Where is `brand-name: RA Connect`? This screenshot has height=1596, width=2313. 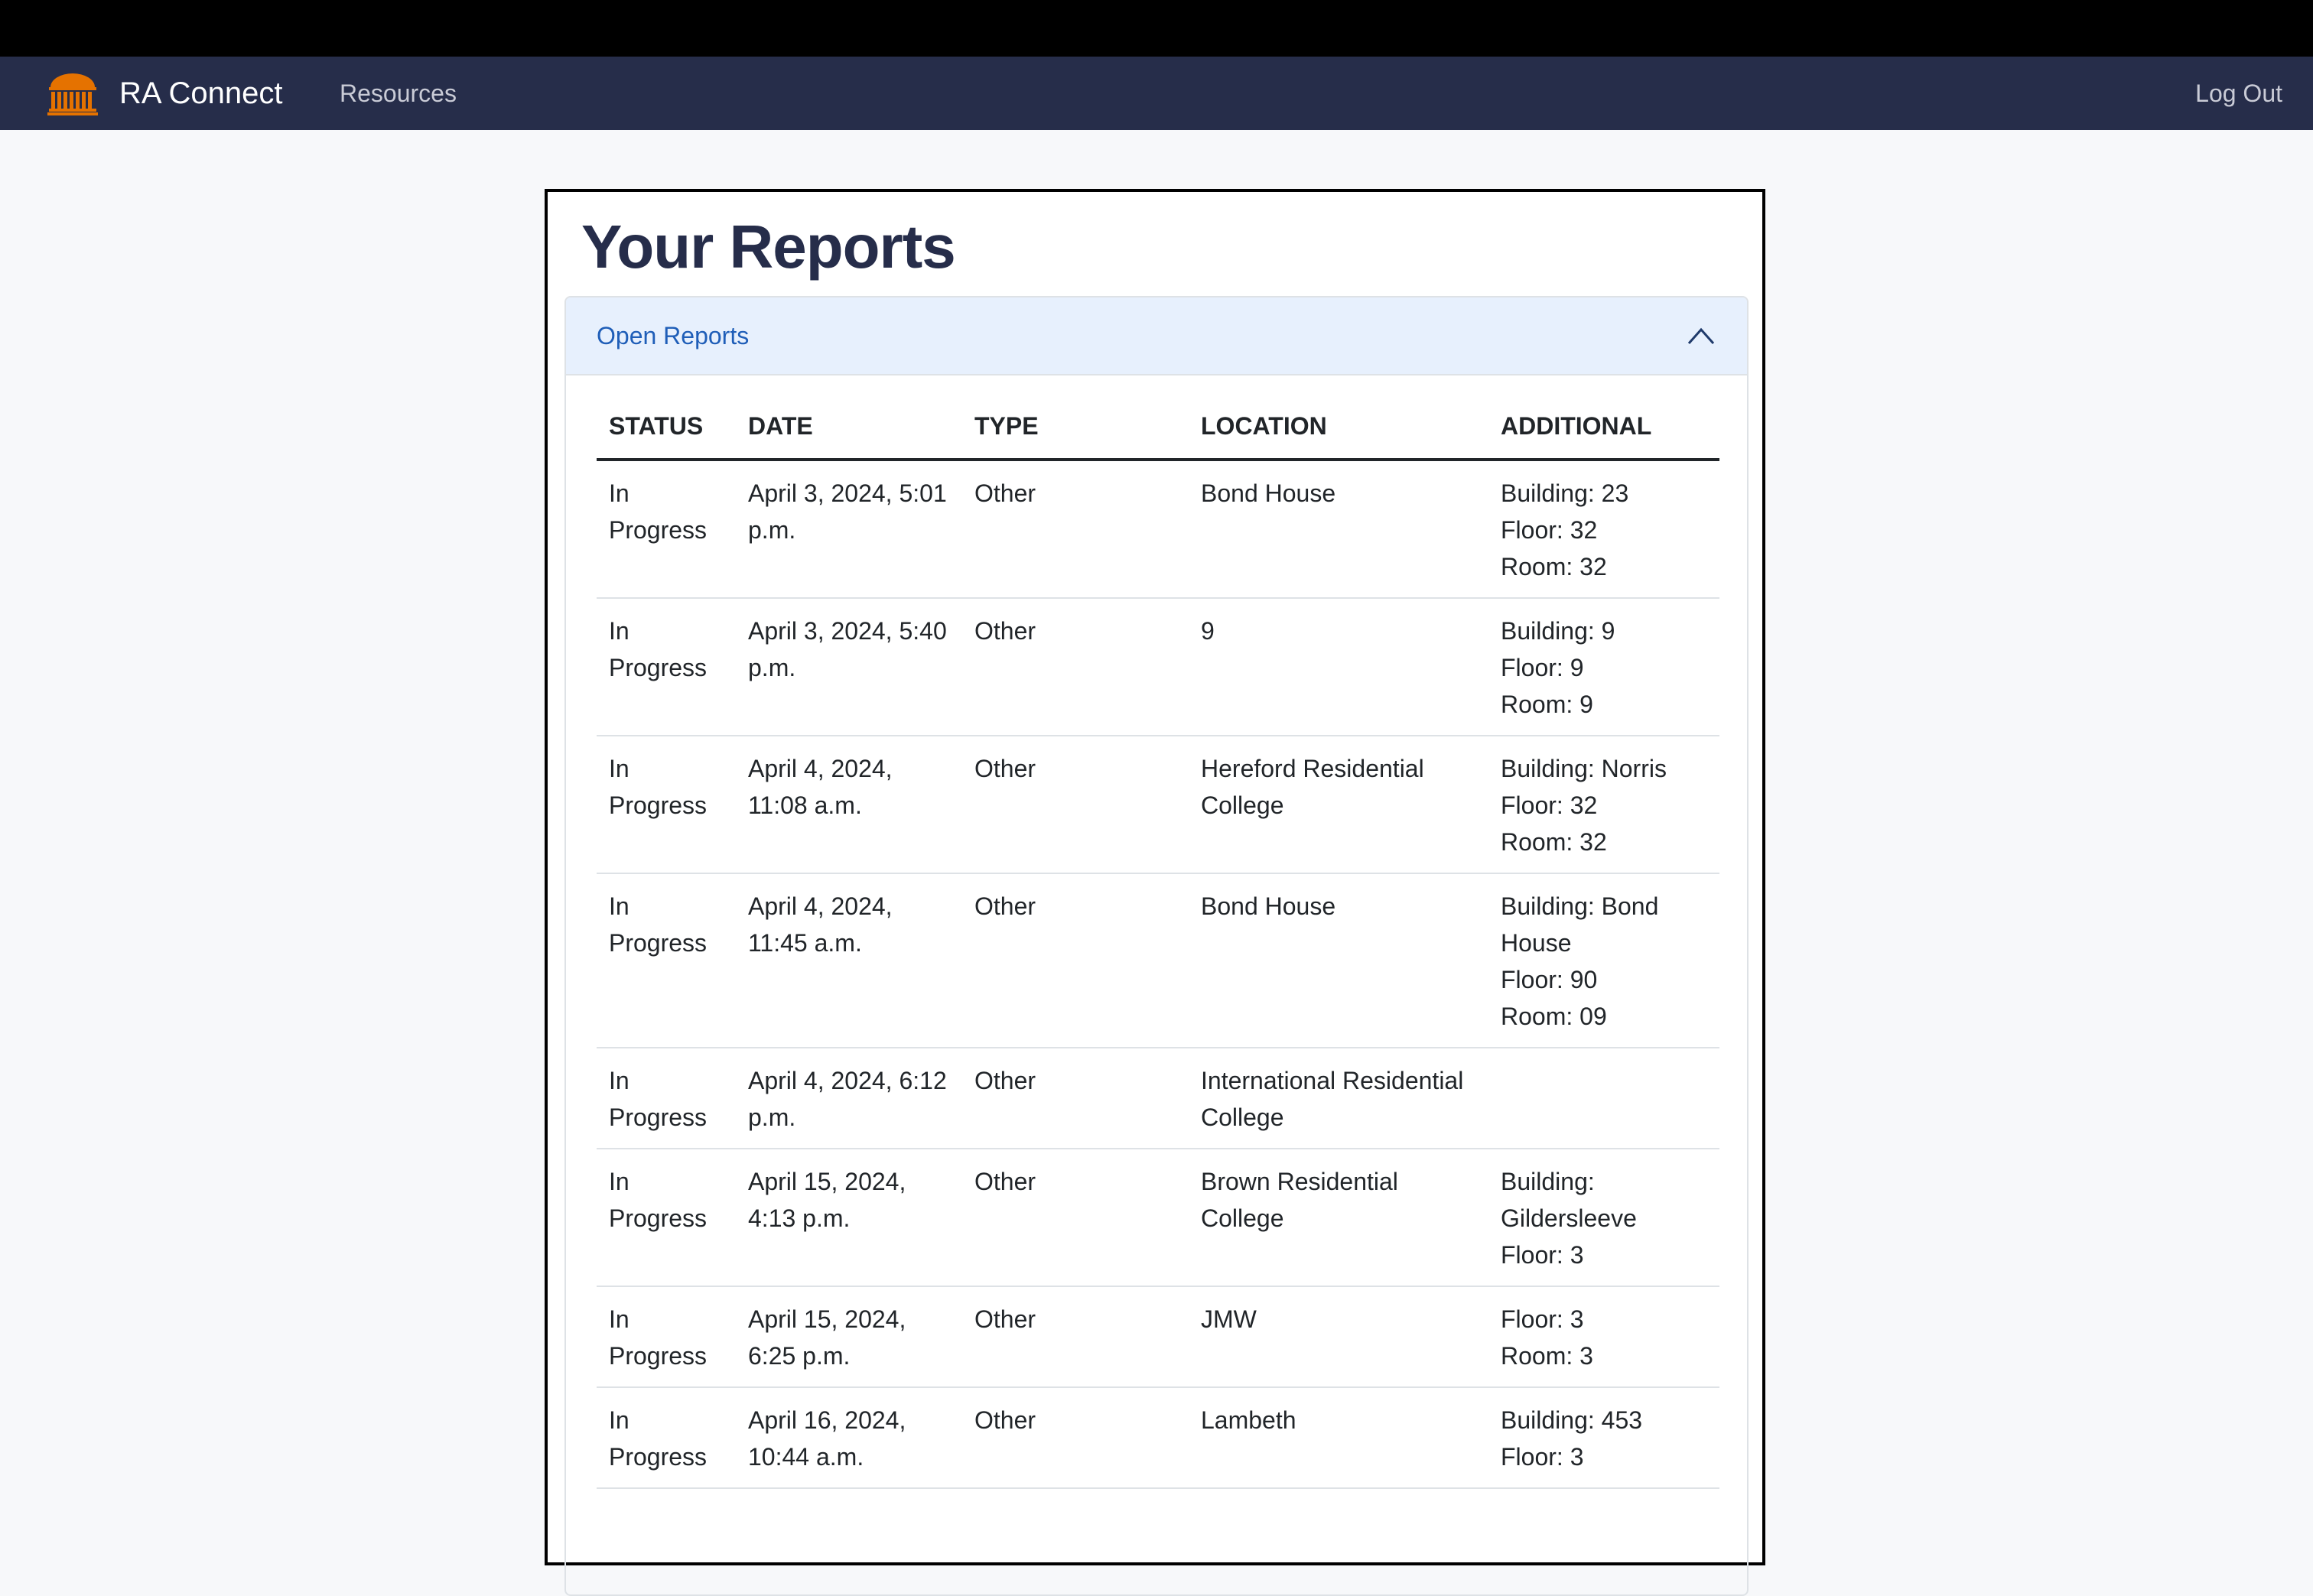
brand-name: RA Connect is located at coordinates (200, 93).